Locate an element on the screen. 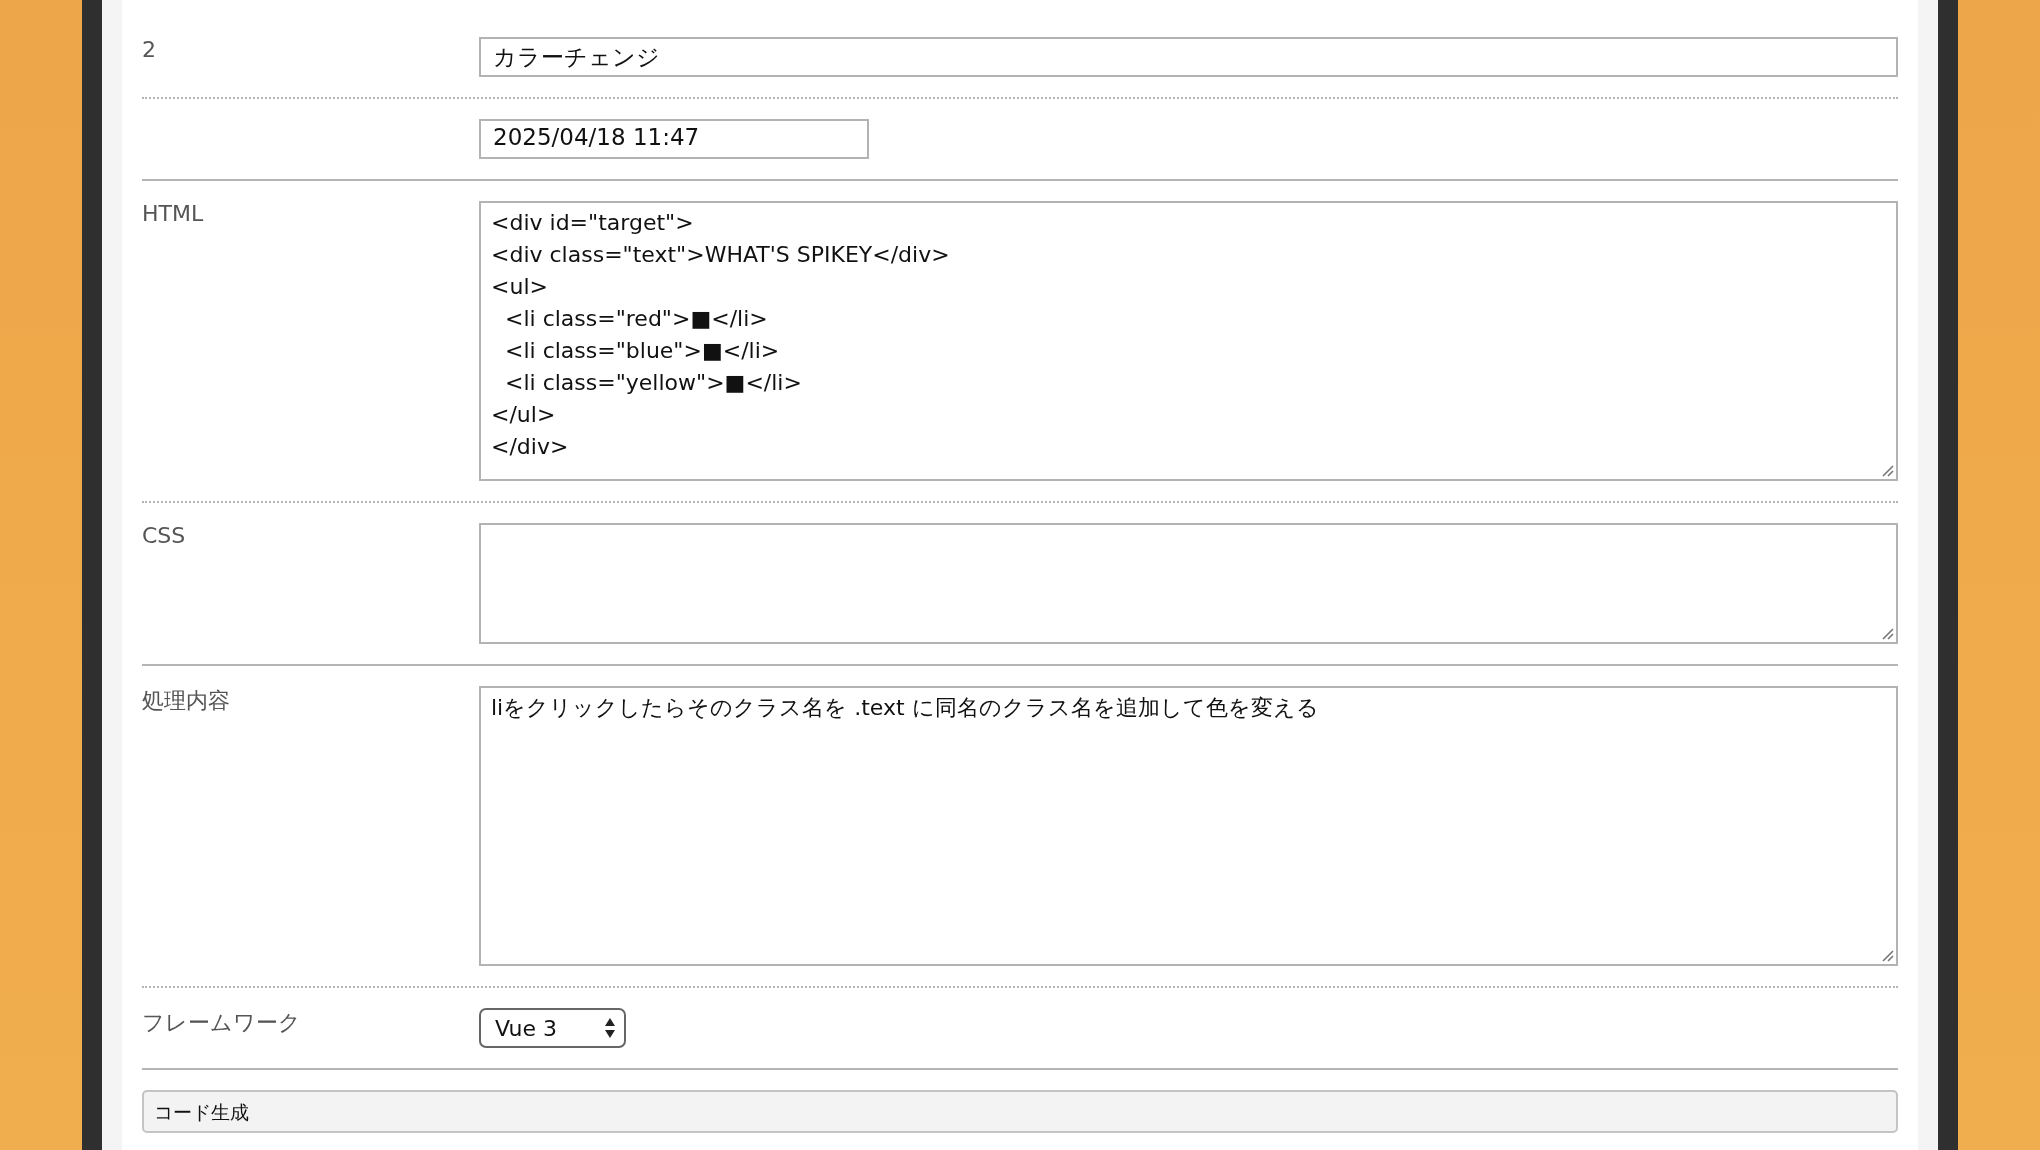 The height and width of the screenshot is (1150, 2040). up-down-arrows-icon is located at coordinates (610, 1028).